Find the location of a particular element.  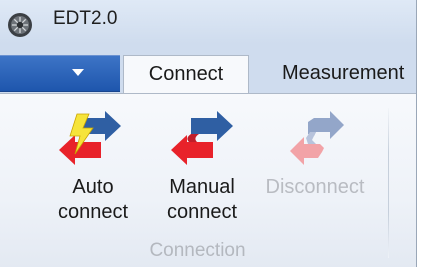

disconnect-label: Disconnect is located at coordinates (315, 187).